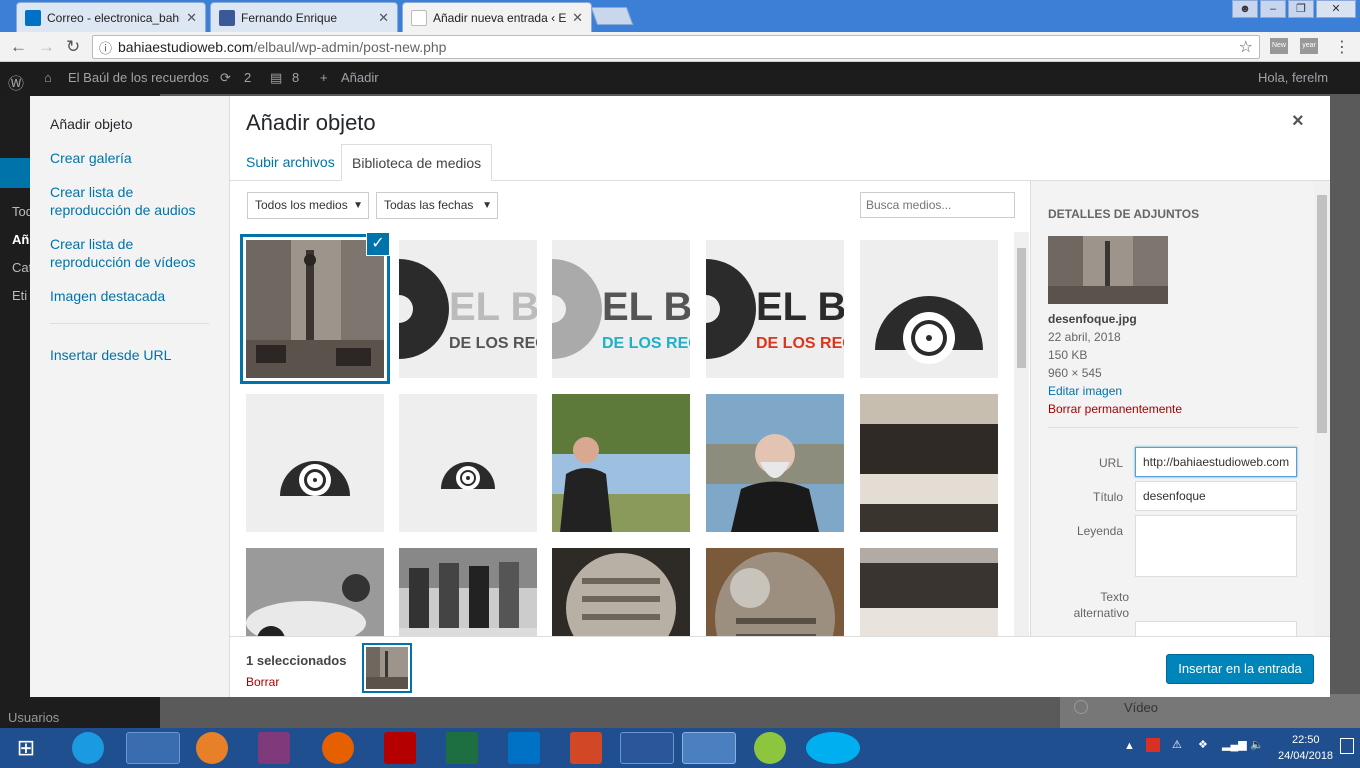 This screenshot has width=1360, height=768. What do you see at coordinates (338, 748) in the screenshot?
I see `firefox-icon` at bounding box center [338, 748].